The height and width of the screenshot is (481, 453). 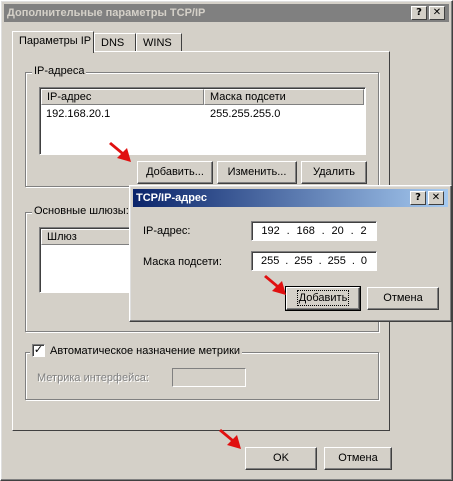 I want to click on column-header-mask: Маска подсети, so click(x=284, y=97).